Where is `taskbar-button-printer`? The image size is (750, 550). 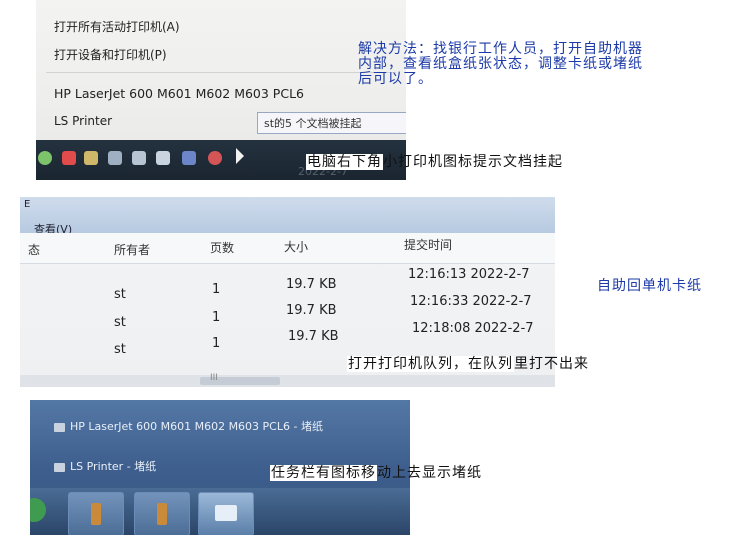 taskbar-button-printer is located at coordinates (226, 513).